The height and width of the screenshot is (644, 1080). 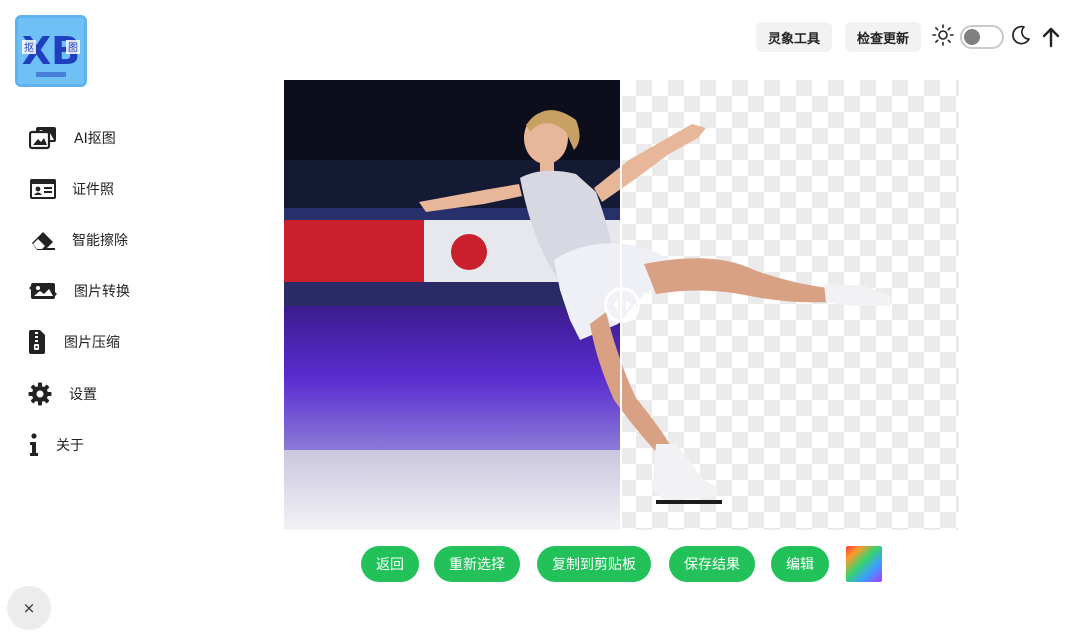 What do you see at coordinates (883, 37) in the screenshot?
I see `check-update-button: 检查更新` at bounding box center [883, 37].